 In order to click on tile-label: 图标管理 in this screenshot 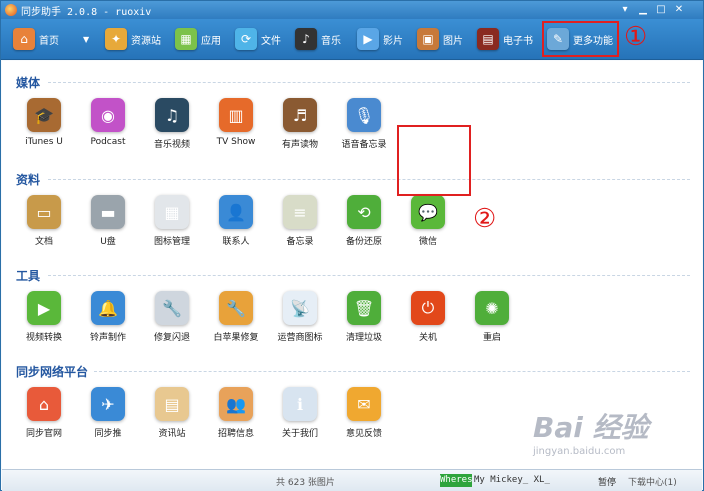, I will do `click(171, 242)`.